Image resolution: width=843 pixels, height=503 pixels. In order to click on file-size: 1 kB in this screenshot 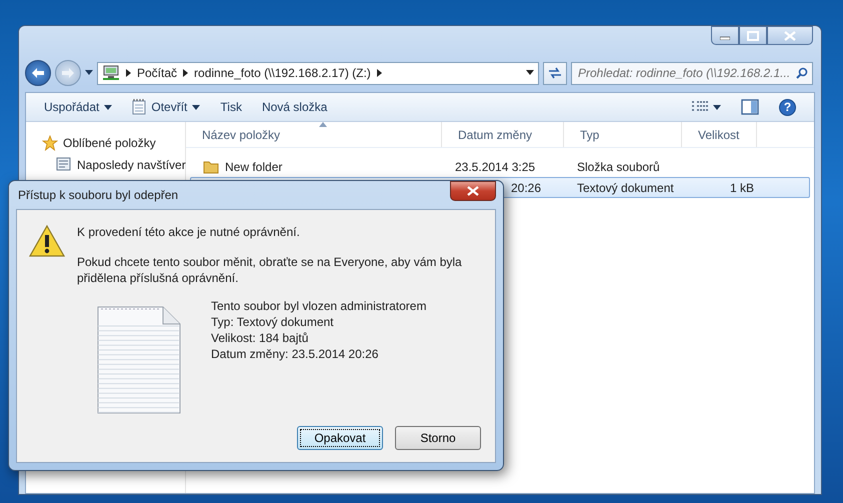, I will do `click(741, 188)`.